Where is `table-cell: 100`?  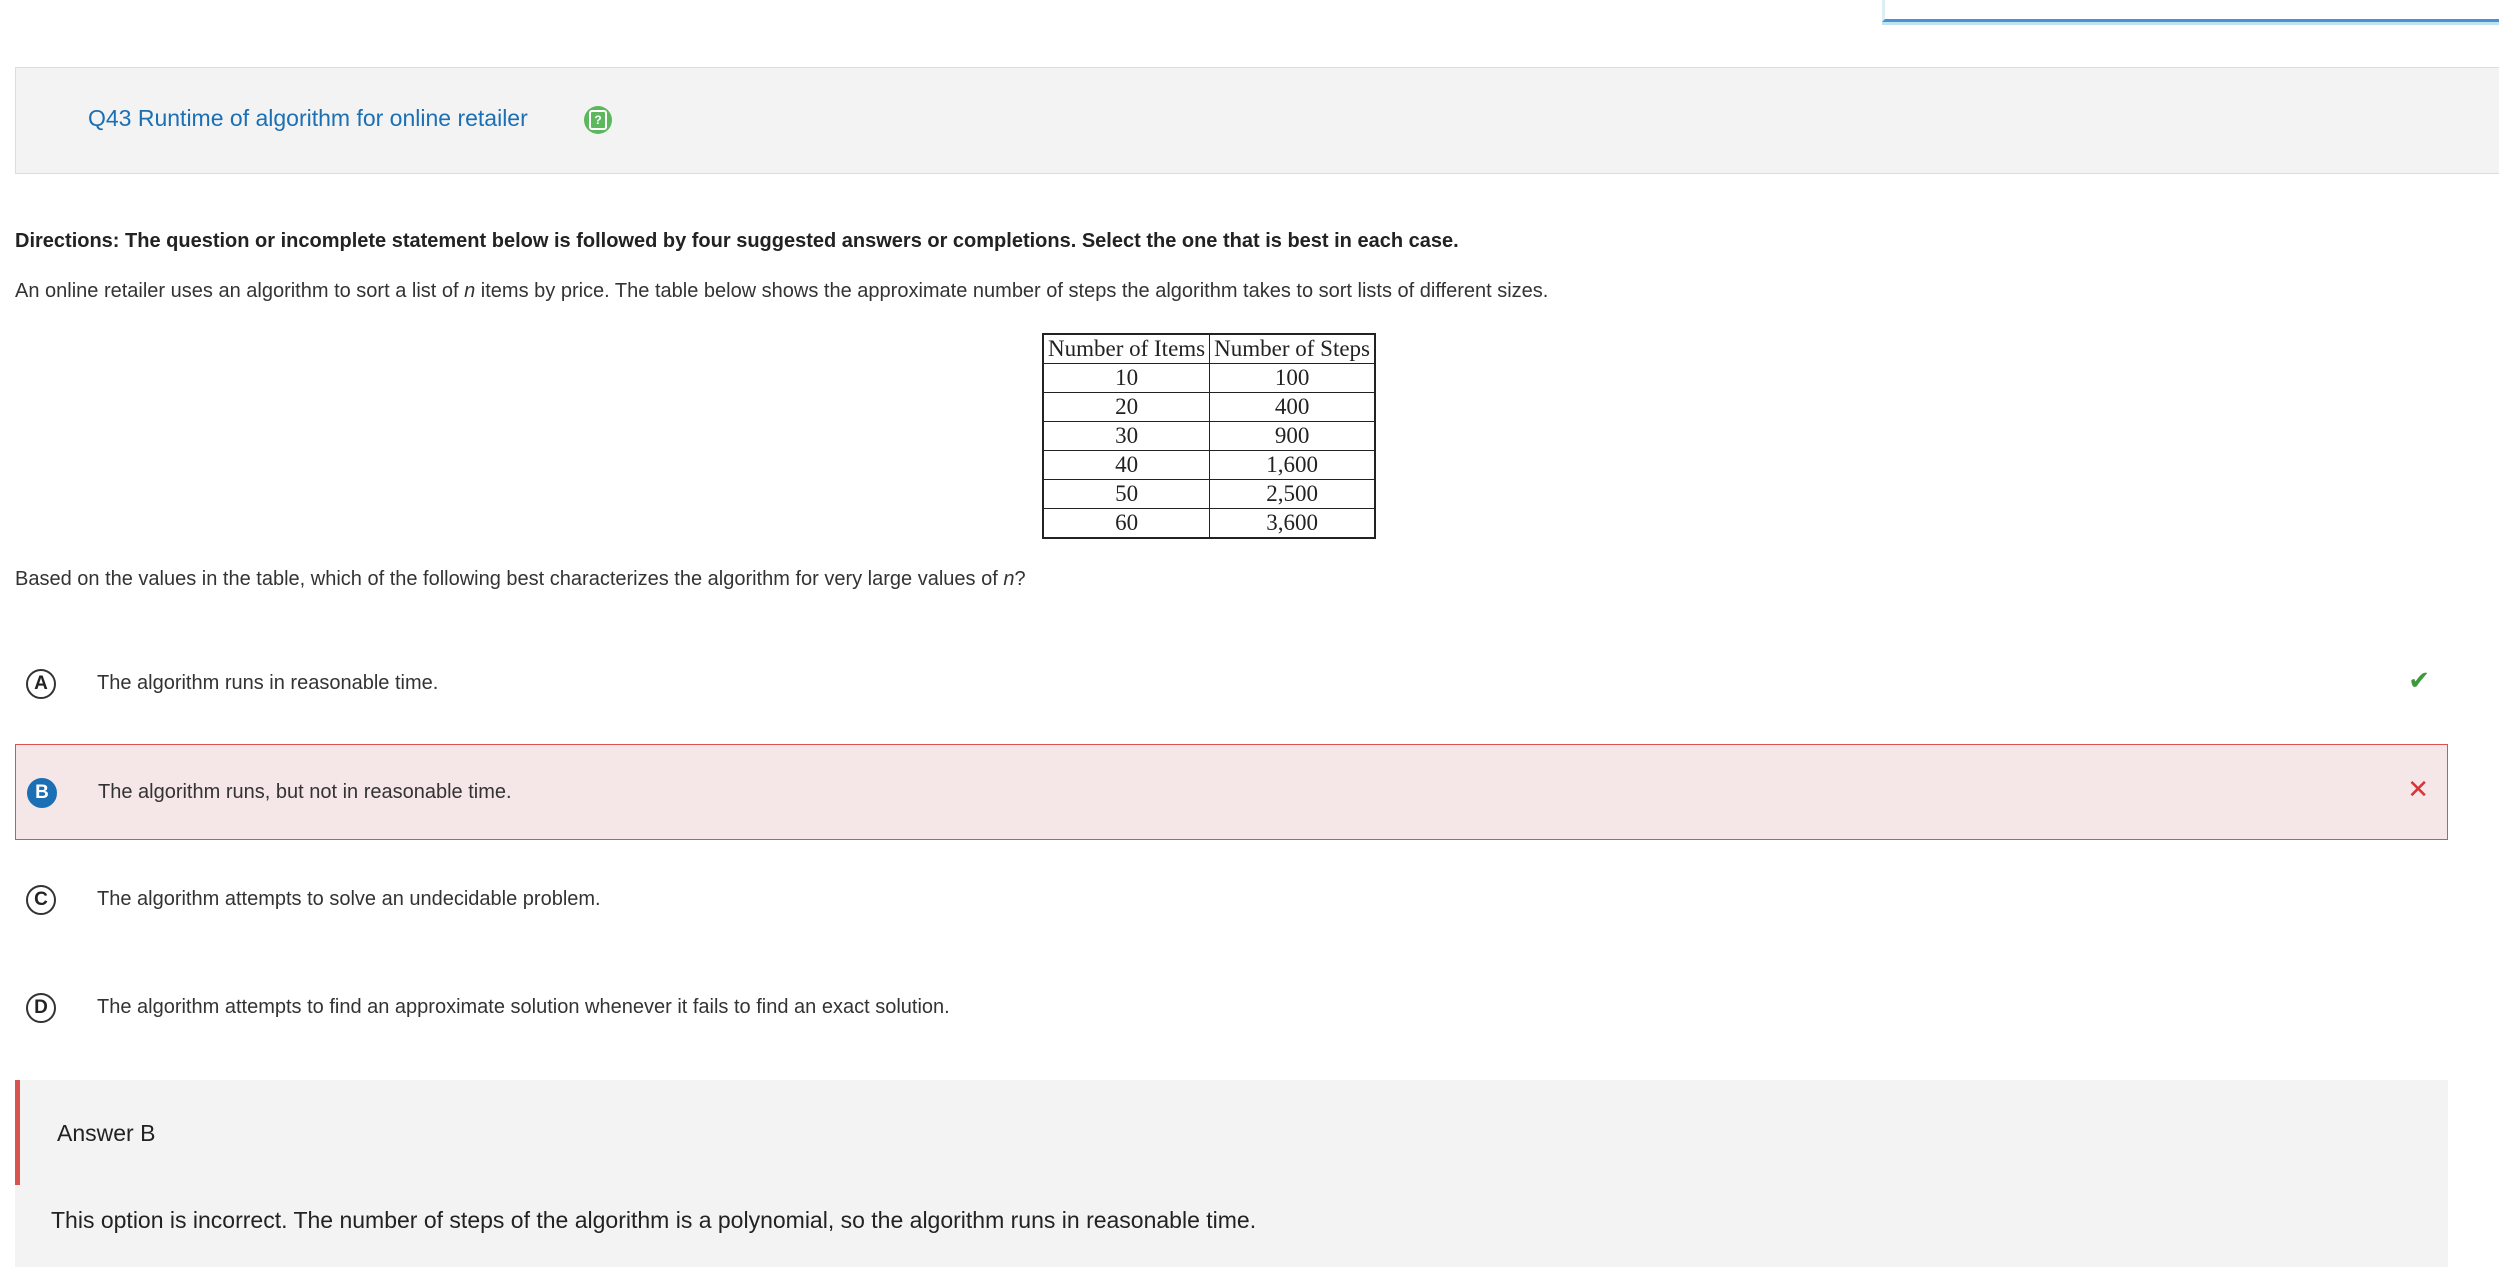
table-cell: 100 is located at coordinates (1292, 378).